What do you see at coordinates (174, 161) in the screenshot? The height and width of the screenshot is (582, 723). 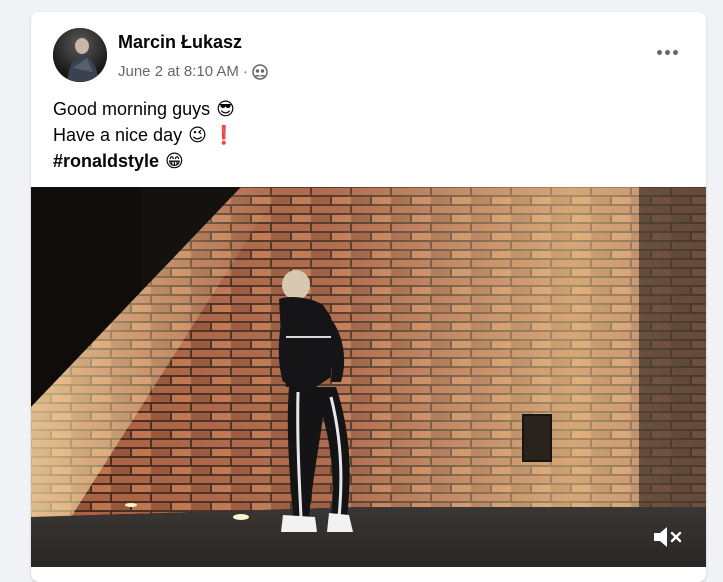 I see `grin-emoji-icon: 😁` at bounding box center [174, 161].